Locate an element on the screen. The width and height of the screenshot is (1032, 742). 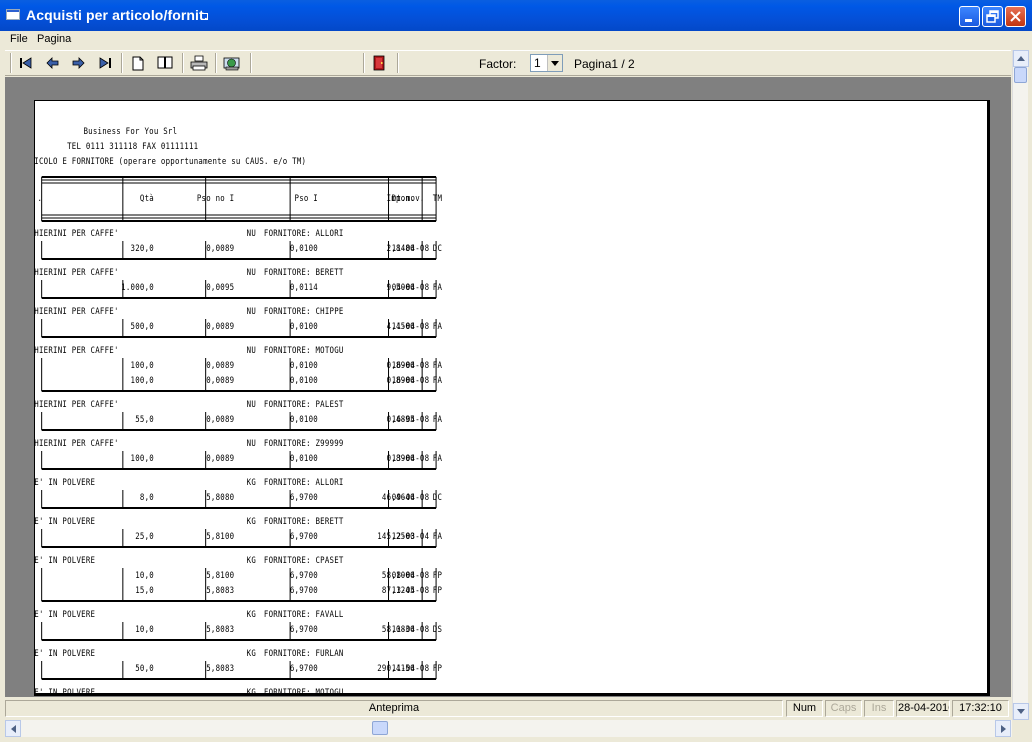
printer-icon is located at coordinates (199, 63).